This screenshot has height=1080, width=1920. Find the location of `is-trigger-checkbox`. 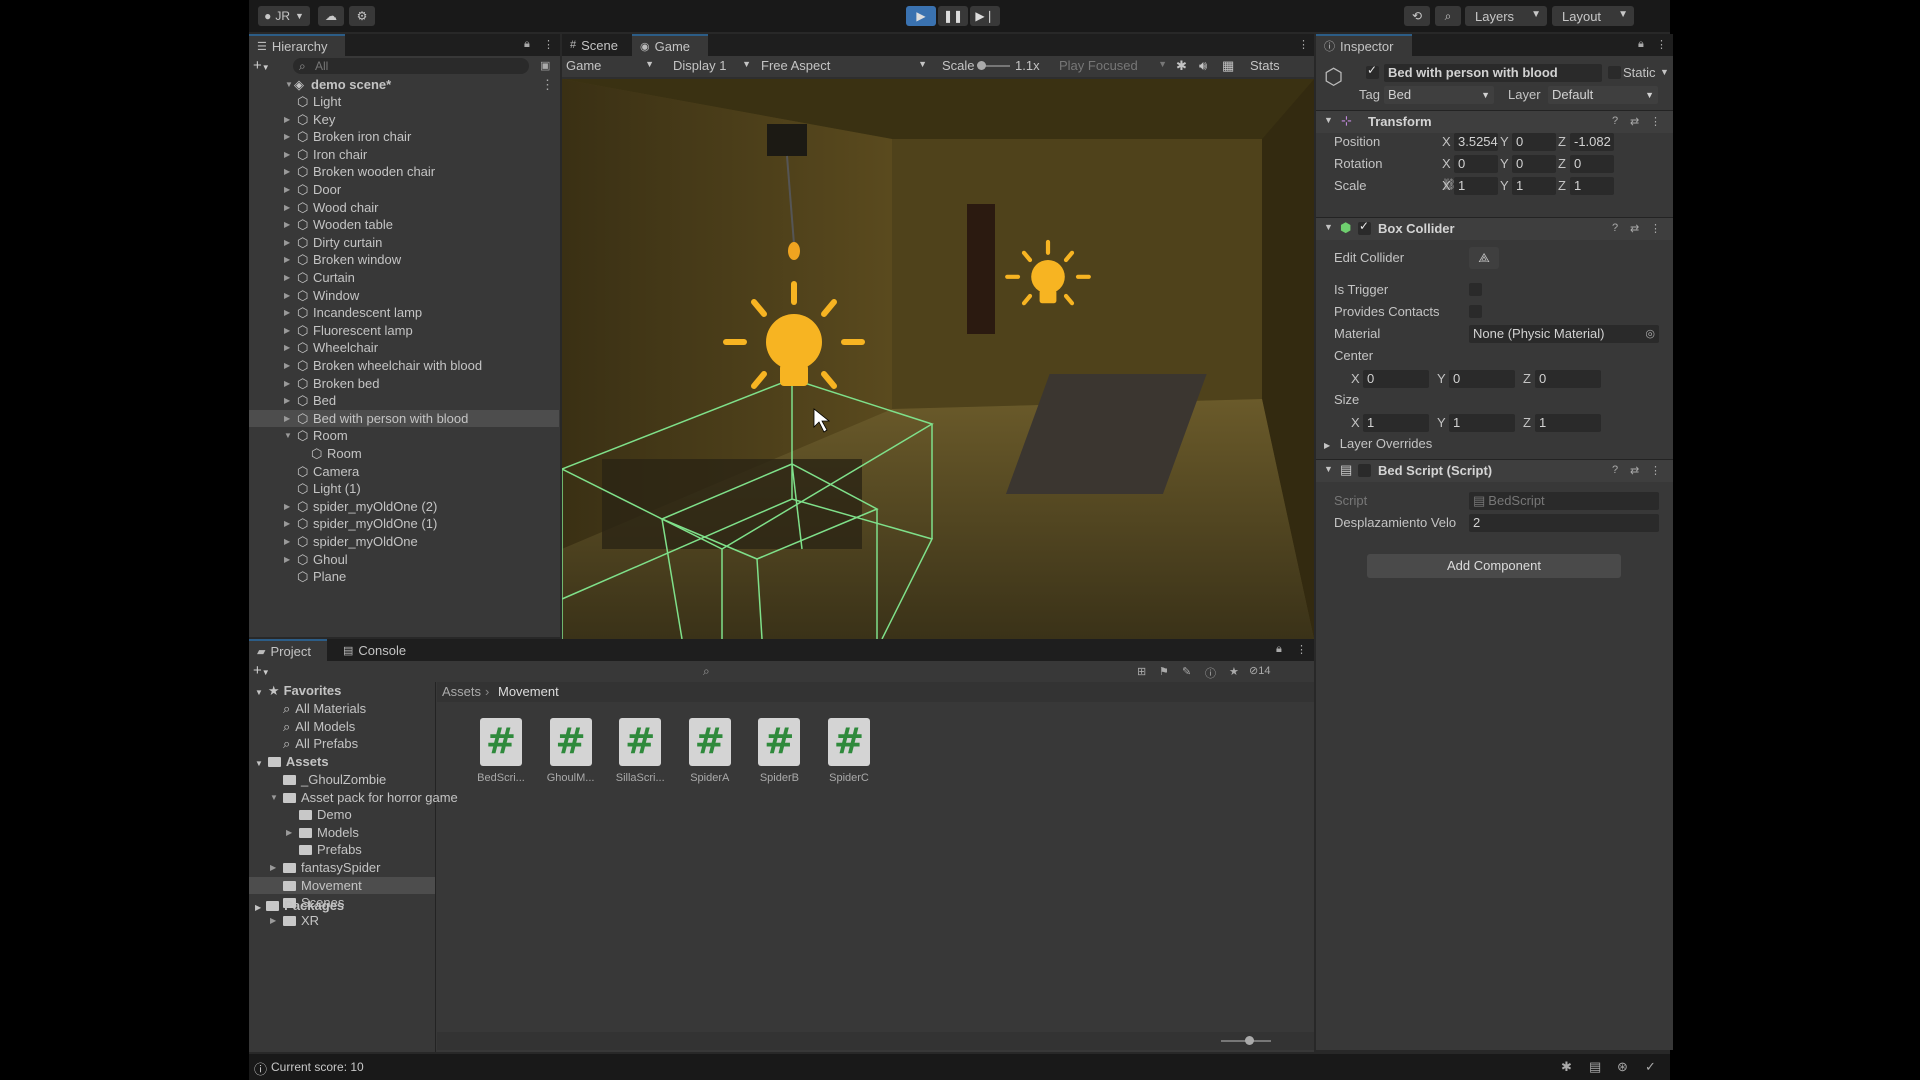

is-trigger-checkbox is located at coordinates (1475, 289).